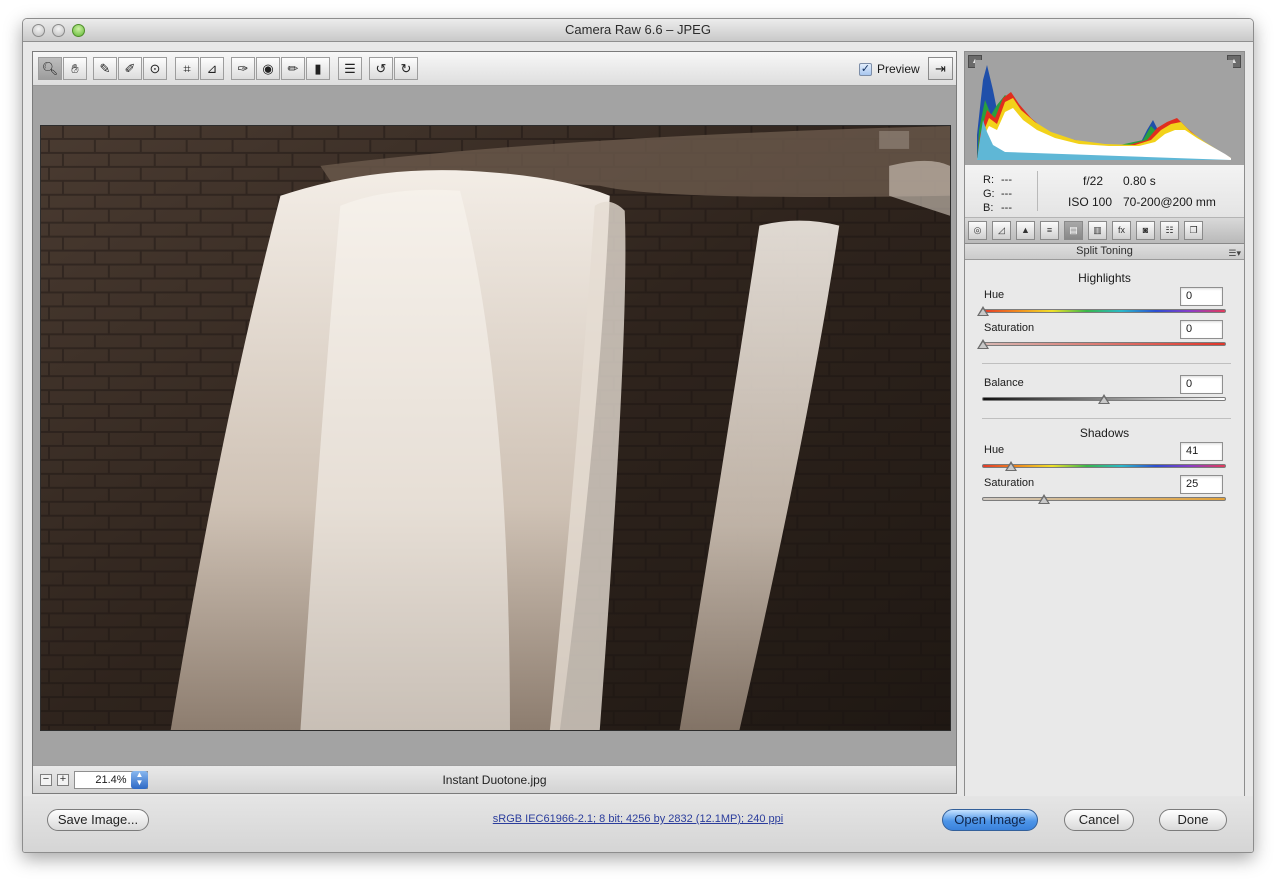 This screenshot has width=1278, height=880. What do you see at coordinates (1044, 499) in the screenshot?
I see `shadows-saturation-thumb` at bounding box center [1044, 499].